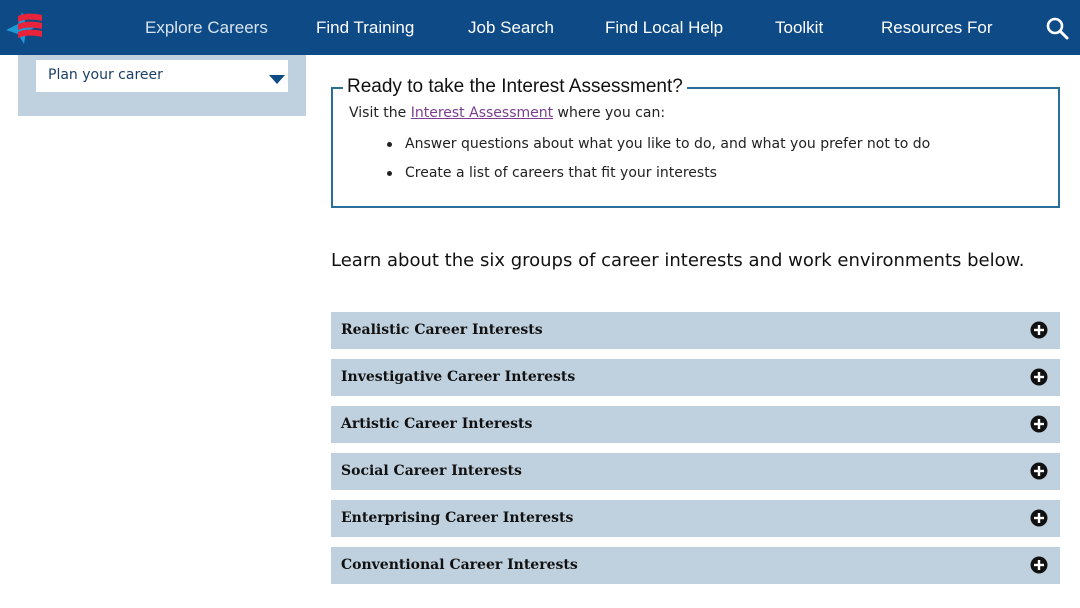 This screenshot has height=608, width=1080. What do you see at coordinates (365, 27) in the screenshot?
I see `nav-find-training: Find Training` at bounding box center [365, 27].